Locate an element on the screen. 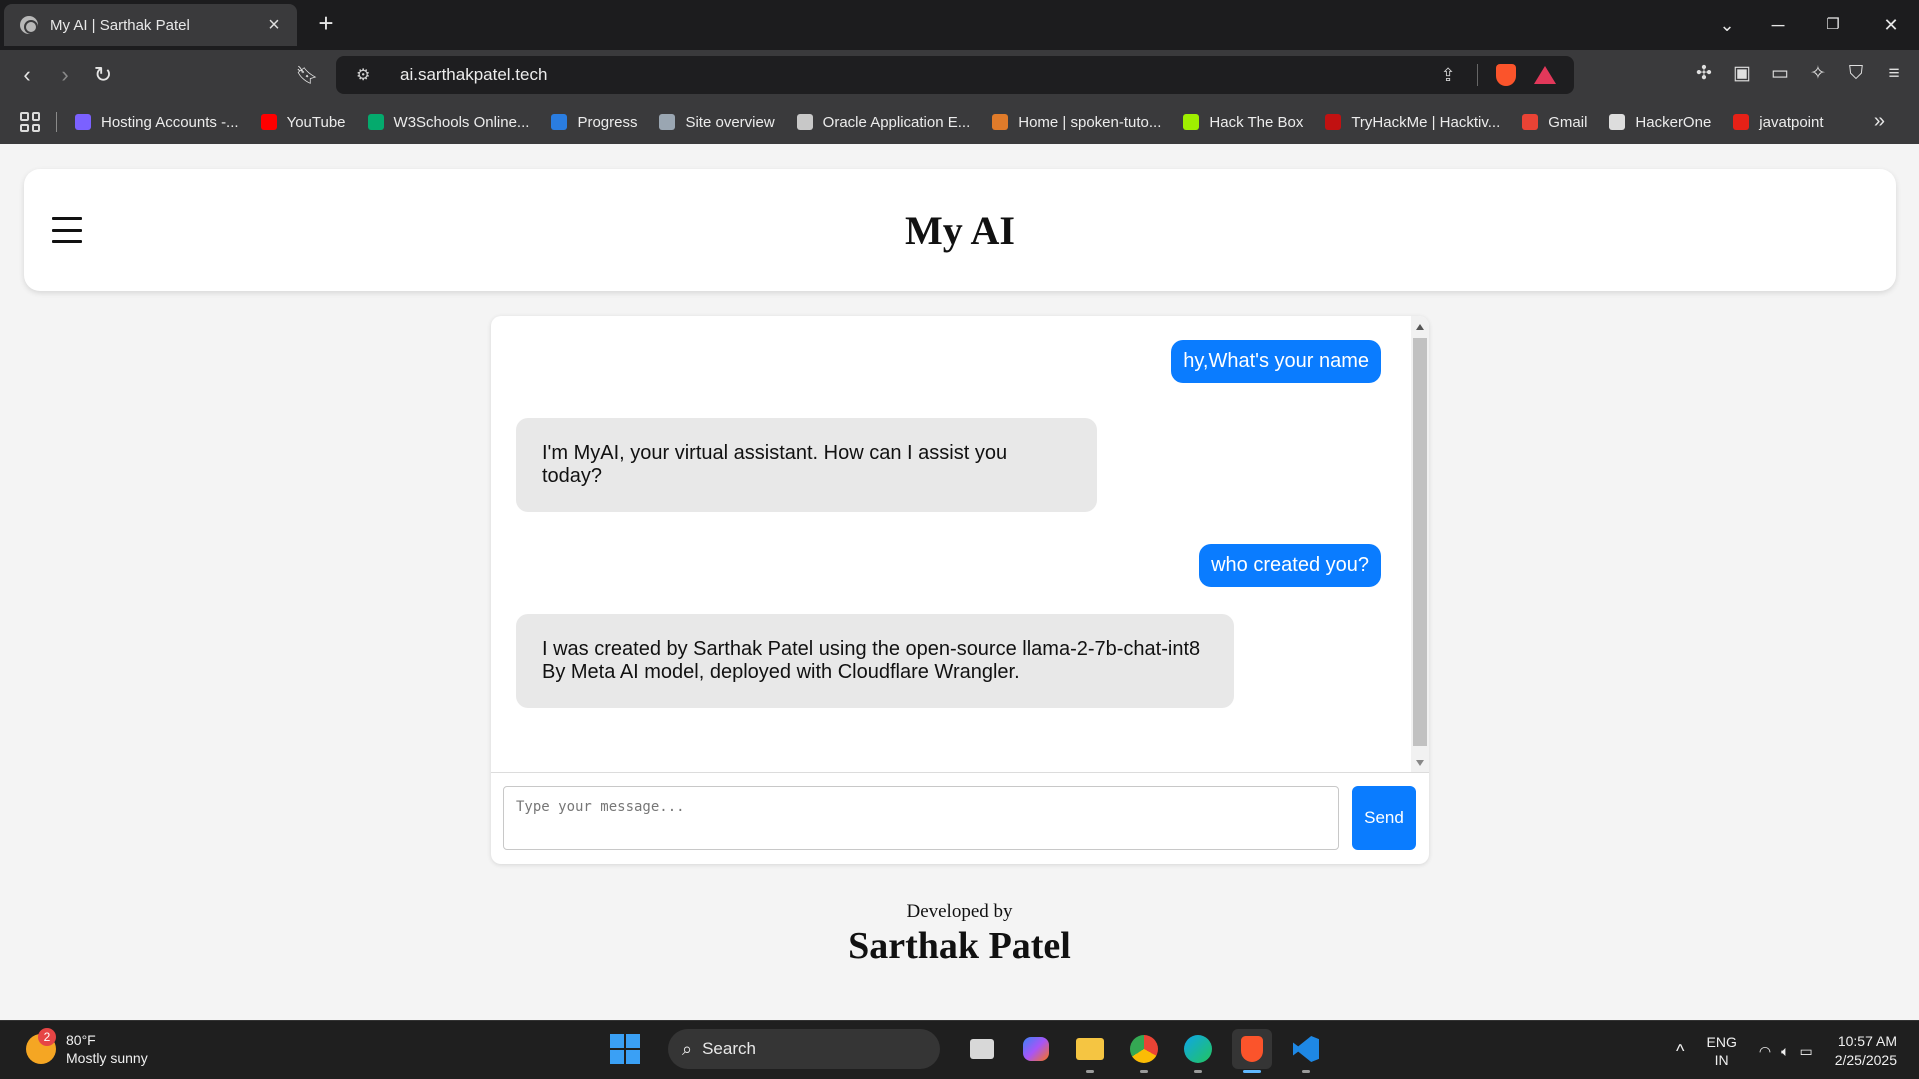 The height and width of the screenshot is (1079, 1919). taskbar-search: ⌕ Search is located at coordinates (804, 1049).